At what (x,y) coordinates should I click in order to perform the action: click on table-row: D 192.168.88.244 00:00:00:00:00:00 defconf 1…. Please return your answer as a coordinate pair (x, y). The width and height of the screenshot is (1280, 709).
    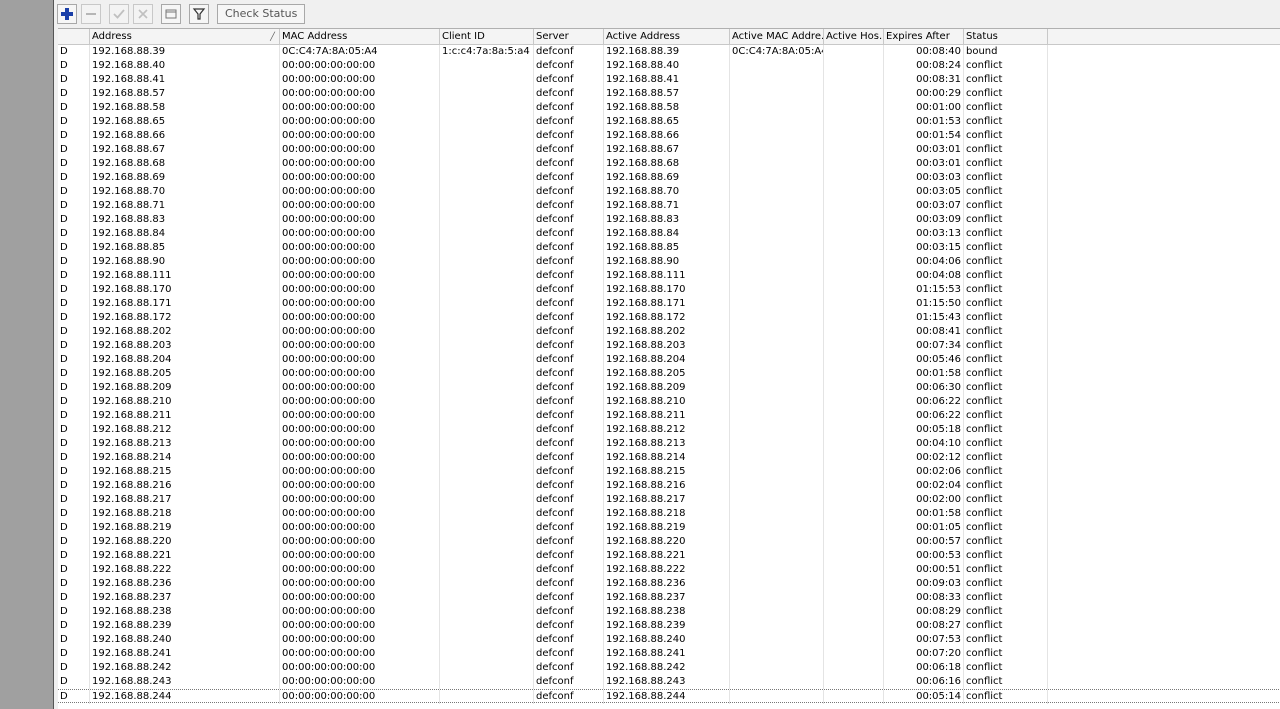
    Looking at the image, I should click on (669, 696).